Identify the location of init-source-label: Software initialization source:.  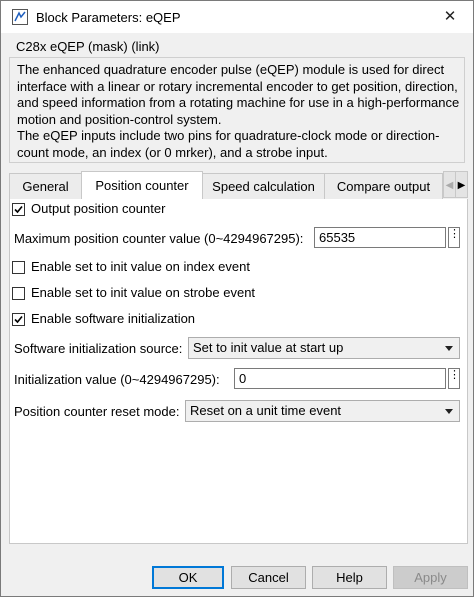
(98, 348).